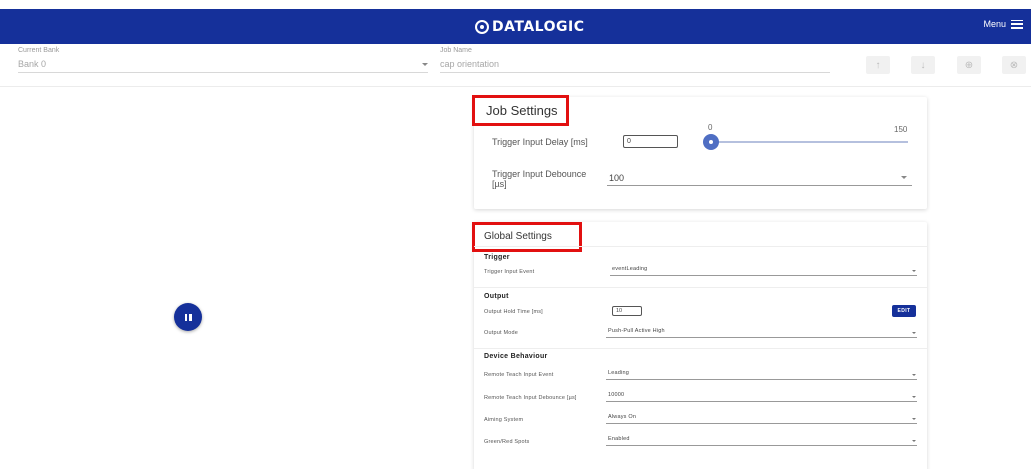 Image resolution: width=1031 pixels, height=469 pixels. What do you see at coordinates (994, 24) in the screenshot?
I see `menu-label: Menu` at bounding box center [994, 24].